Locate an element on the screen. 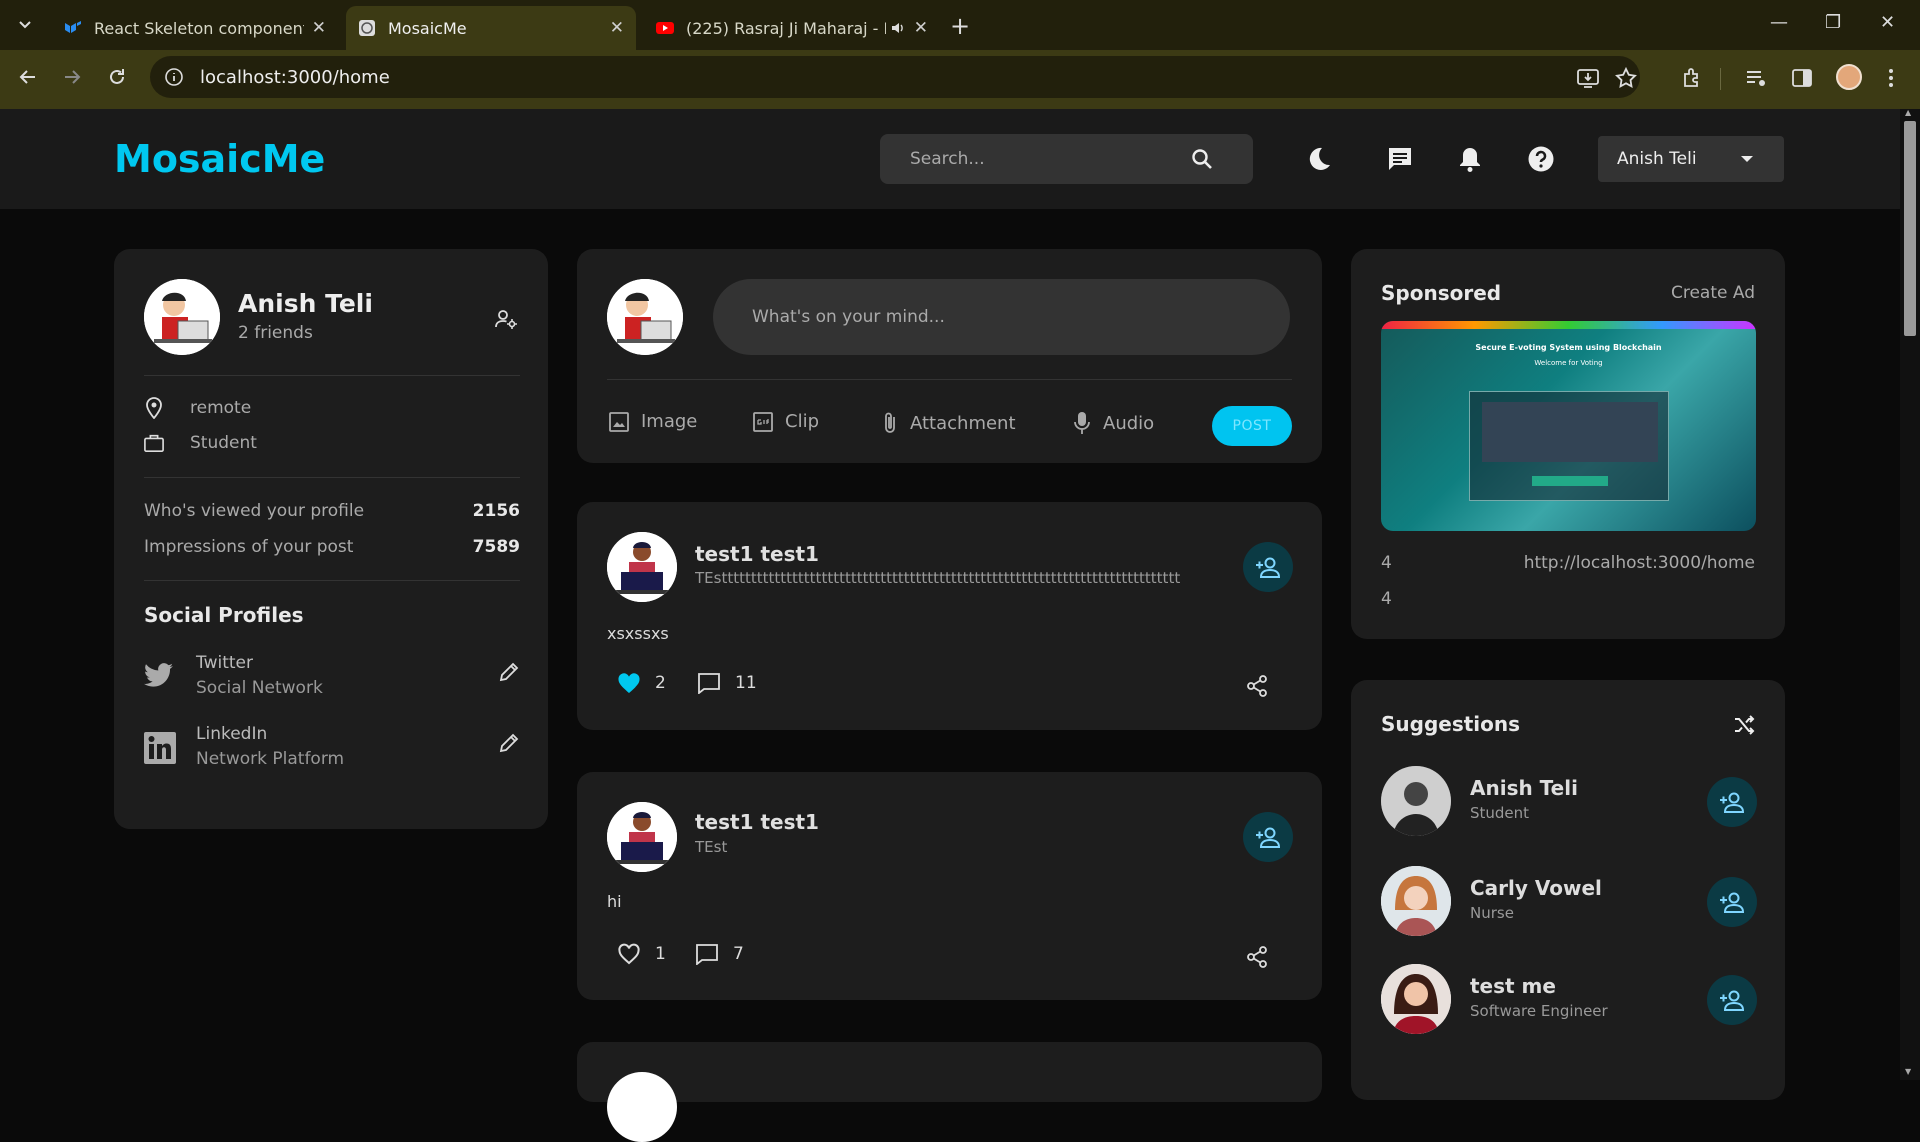 The height and width of the screenshot is (1142, 1920). user-dropdown-label: Anish Teli is located at coordinates (1657, 159).